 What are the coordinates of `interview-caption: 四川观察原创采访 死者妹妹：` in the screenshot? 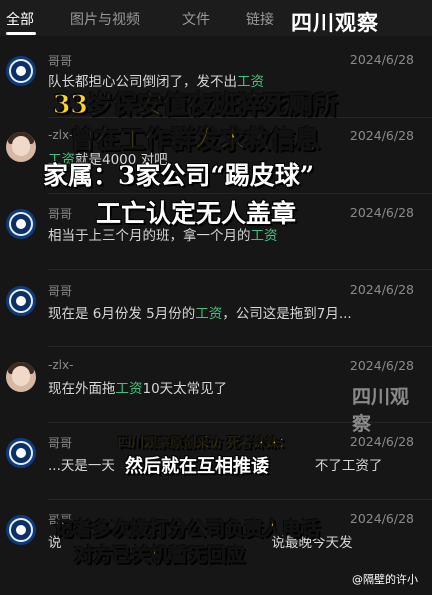 It's located at (205, 443).